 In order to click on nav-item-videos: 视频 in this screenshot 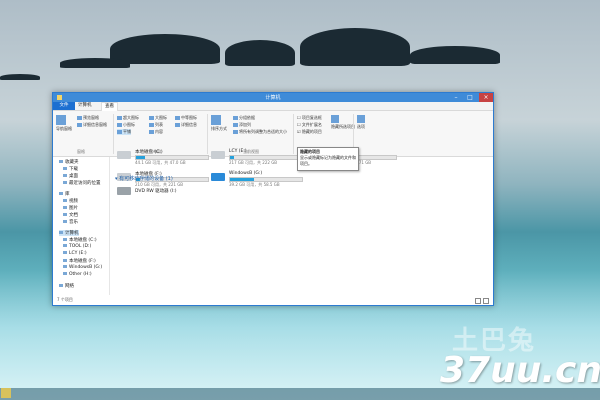, I will do `click(70, 201)`.